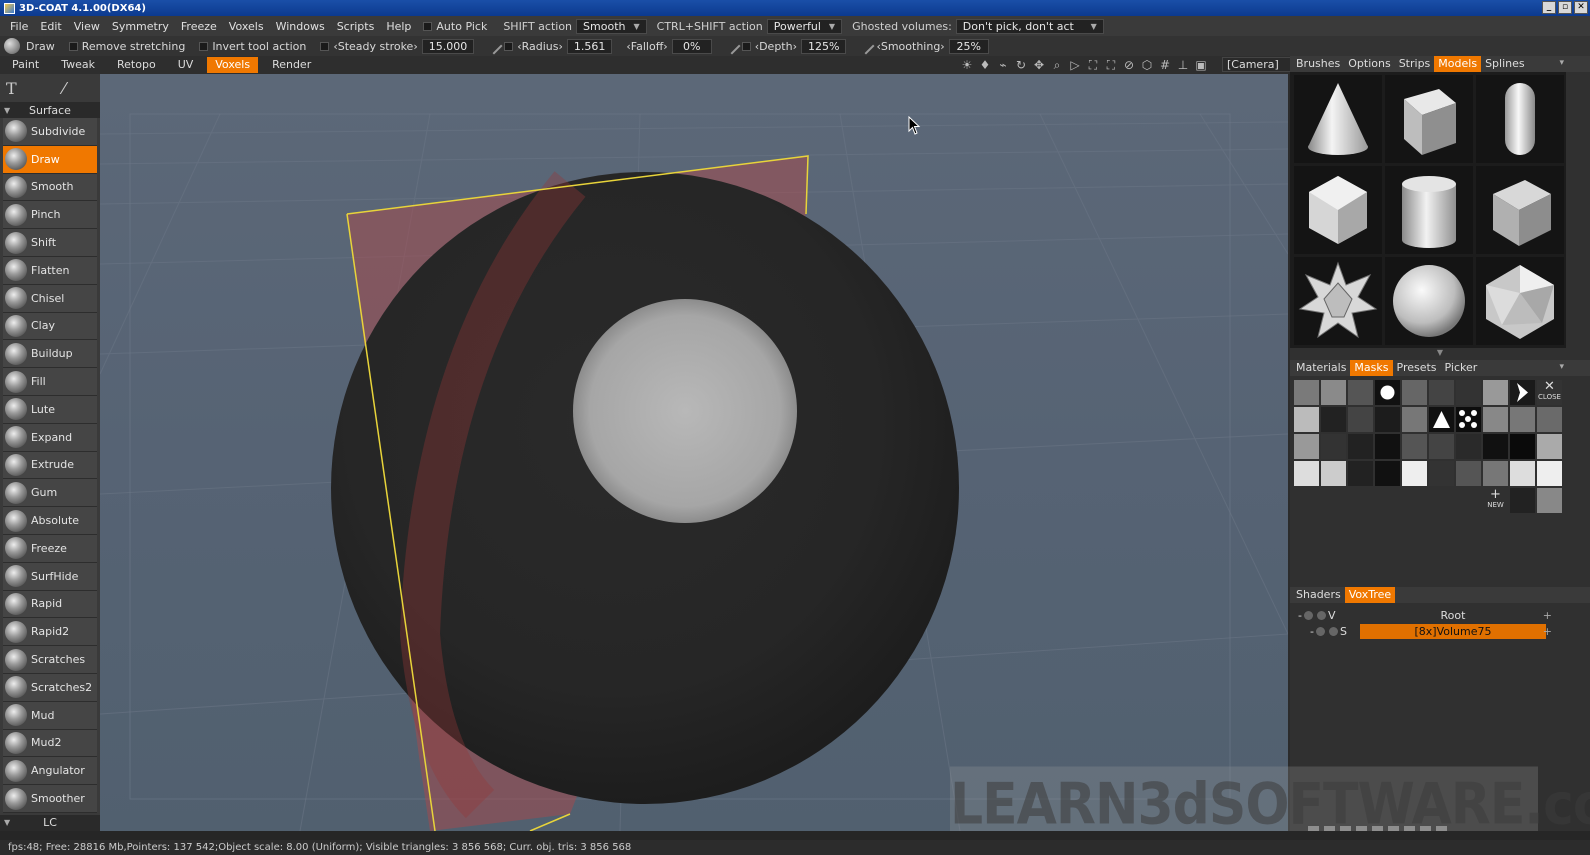 The image size is (1590, 855). I want to click on tab-presets: Presets, so click(1417, 368).